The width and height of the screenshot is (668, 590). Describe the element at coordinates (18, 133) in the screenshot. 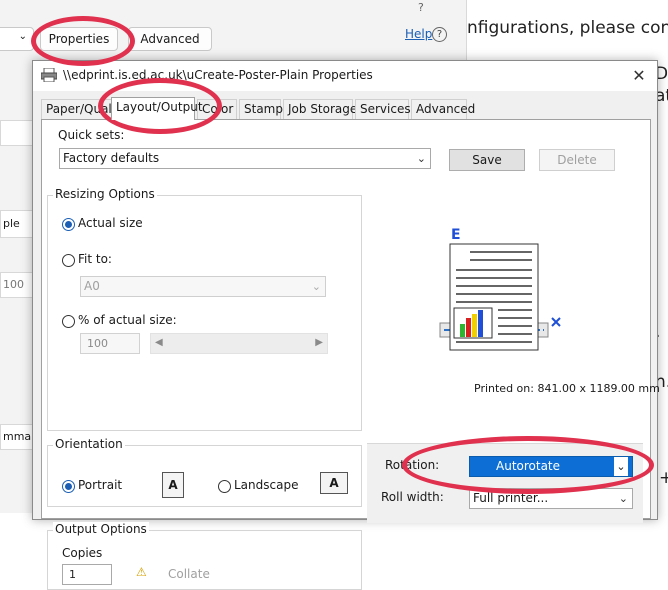

I see `background-strip` at that location.